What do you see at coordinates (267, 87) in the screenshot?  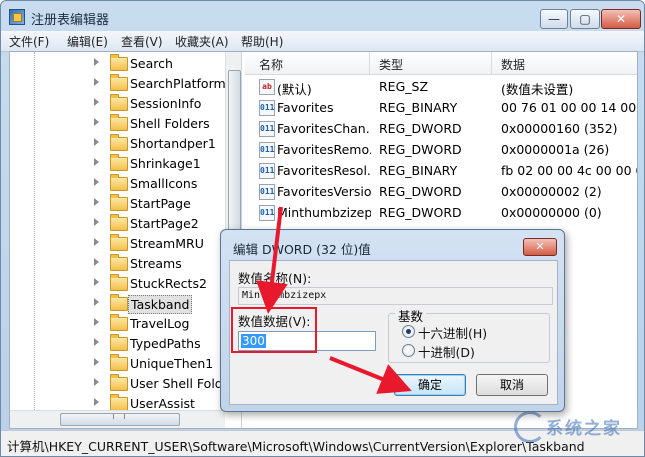 I see `string-value-icon: ab` at bounding box center [267, 87].